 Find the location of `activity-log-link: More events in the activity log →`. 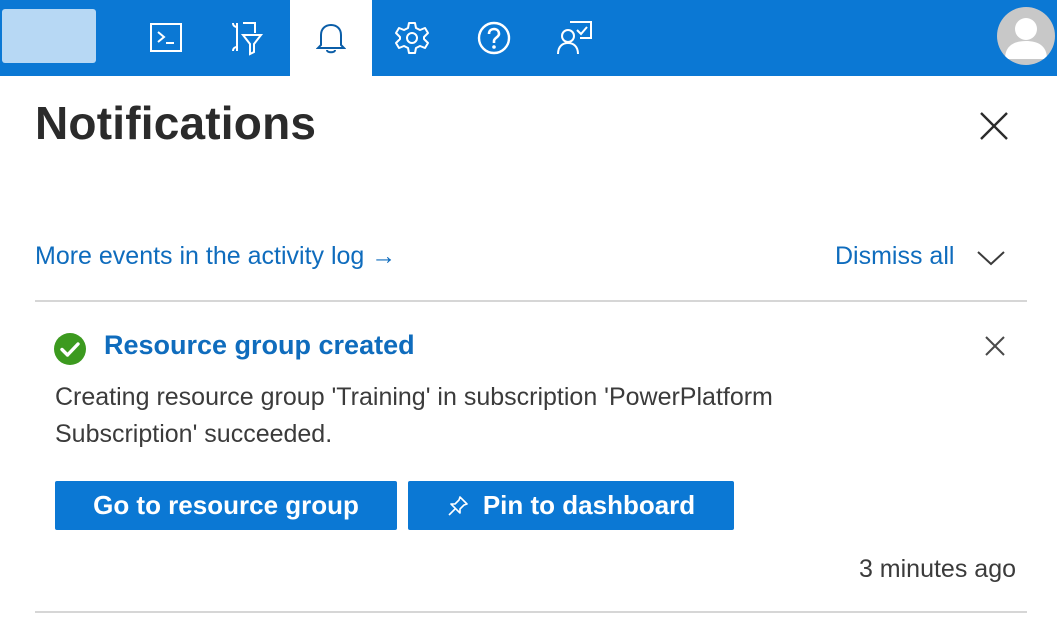

activity-log-link: More events in the activity log → is located at coordinates (215, 256).